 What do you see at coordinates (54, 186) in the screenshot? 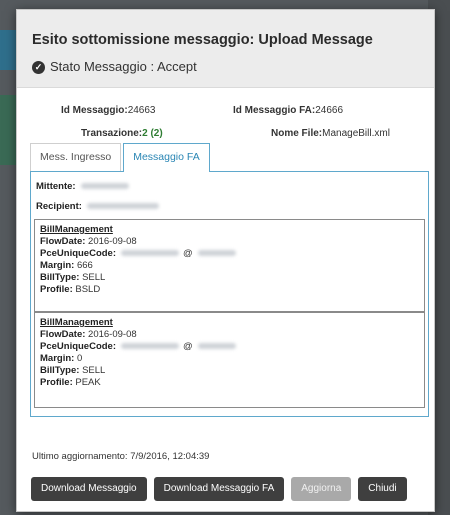
I see `mittente-label: Mittente` at bounding box center [54, 186].